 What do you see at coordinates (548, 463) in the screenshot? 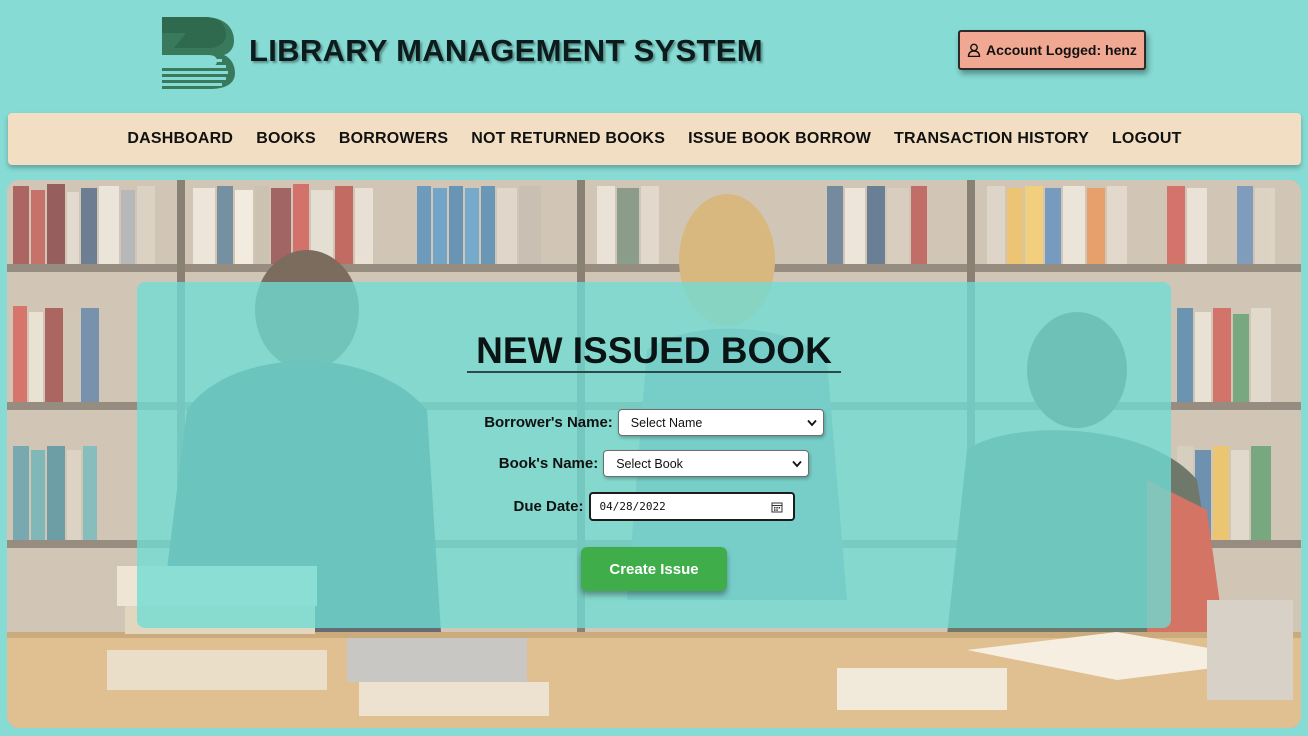
I see `book-label: Book's Name:` at bounding box center [548, 463].